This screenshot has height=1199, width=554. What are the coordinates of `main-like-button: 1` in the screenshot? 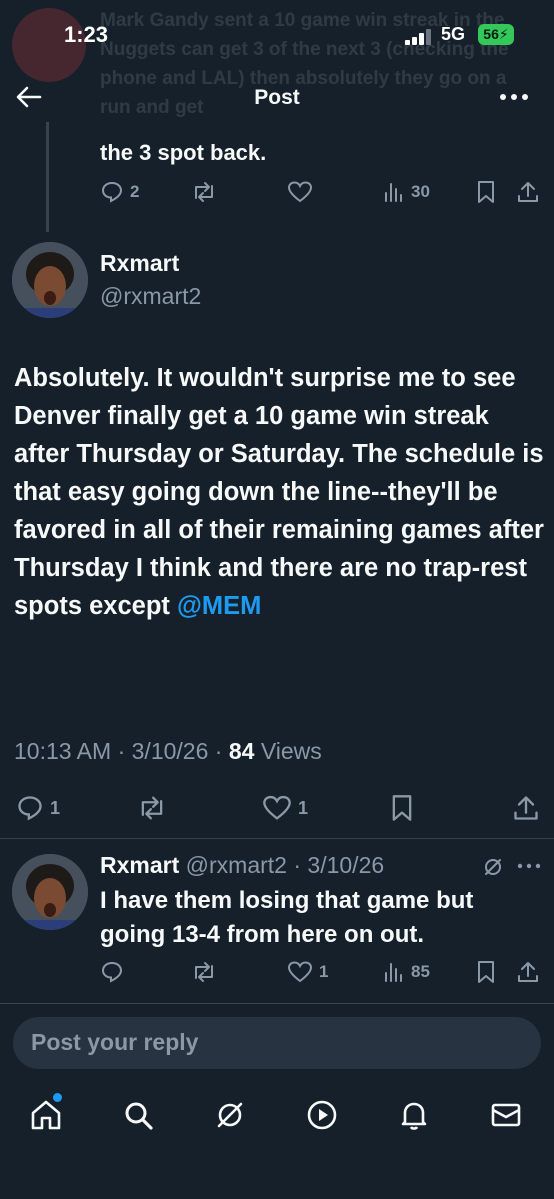 It's located at (285, 808).